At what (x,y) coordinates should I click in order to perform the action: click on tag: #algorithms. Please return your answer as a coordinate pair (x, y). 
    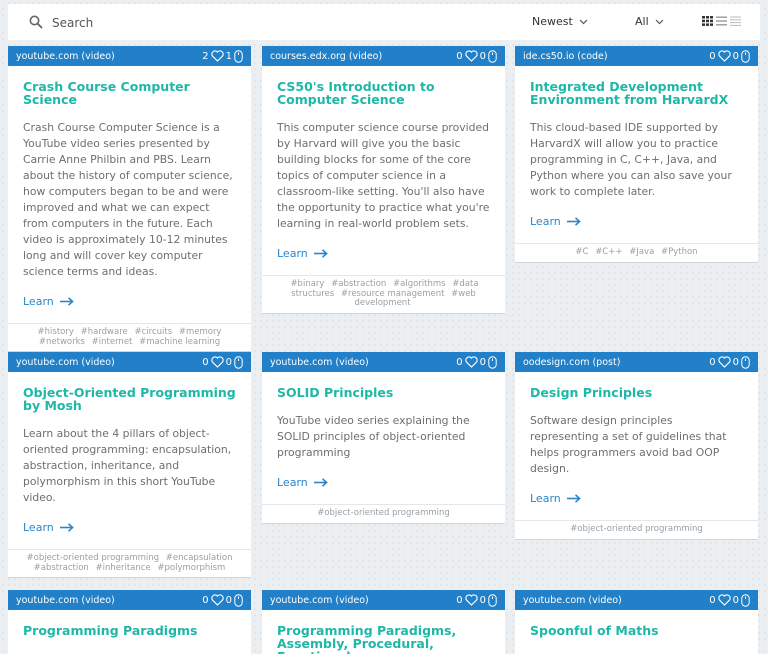
    Looking at the image, I should click on (419, 284).